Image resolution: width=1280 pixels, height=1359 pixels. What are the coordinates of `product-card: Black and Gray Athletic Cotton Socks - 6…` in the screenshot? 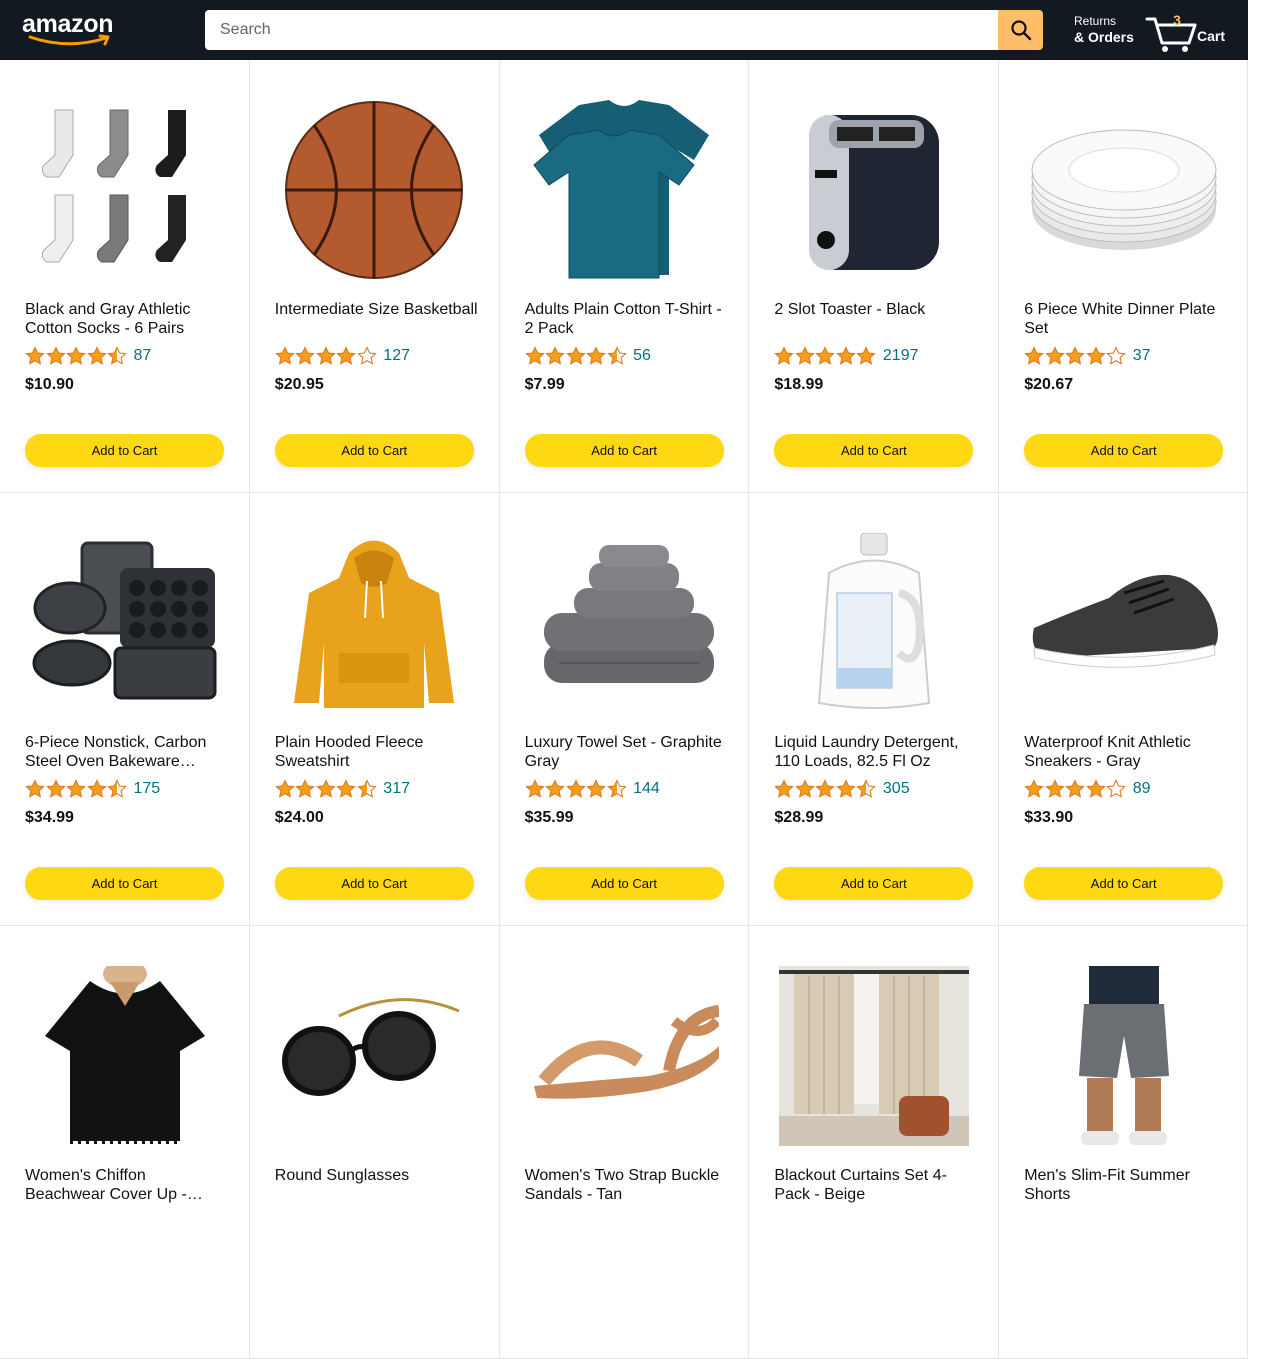 It's located at (125, 276).